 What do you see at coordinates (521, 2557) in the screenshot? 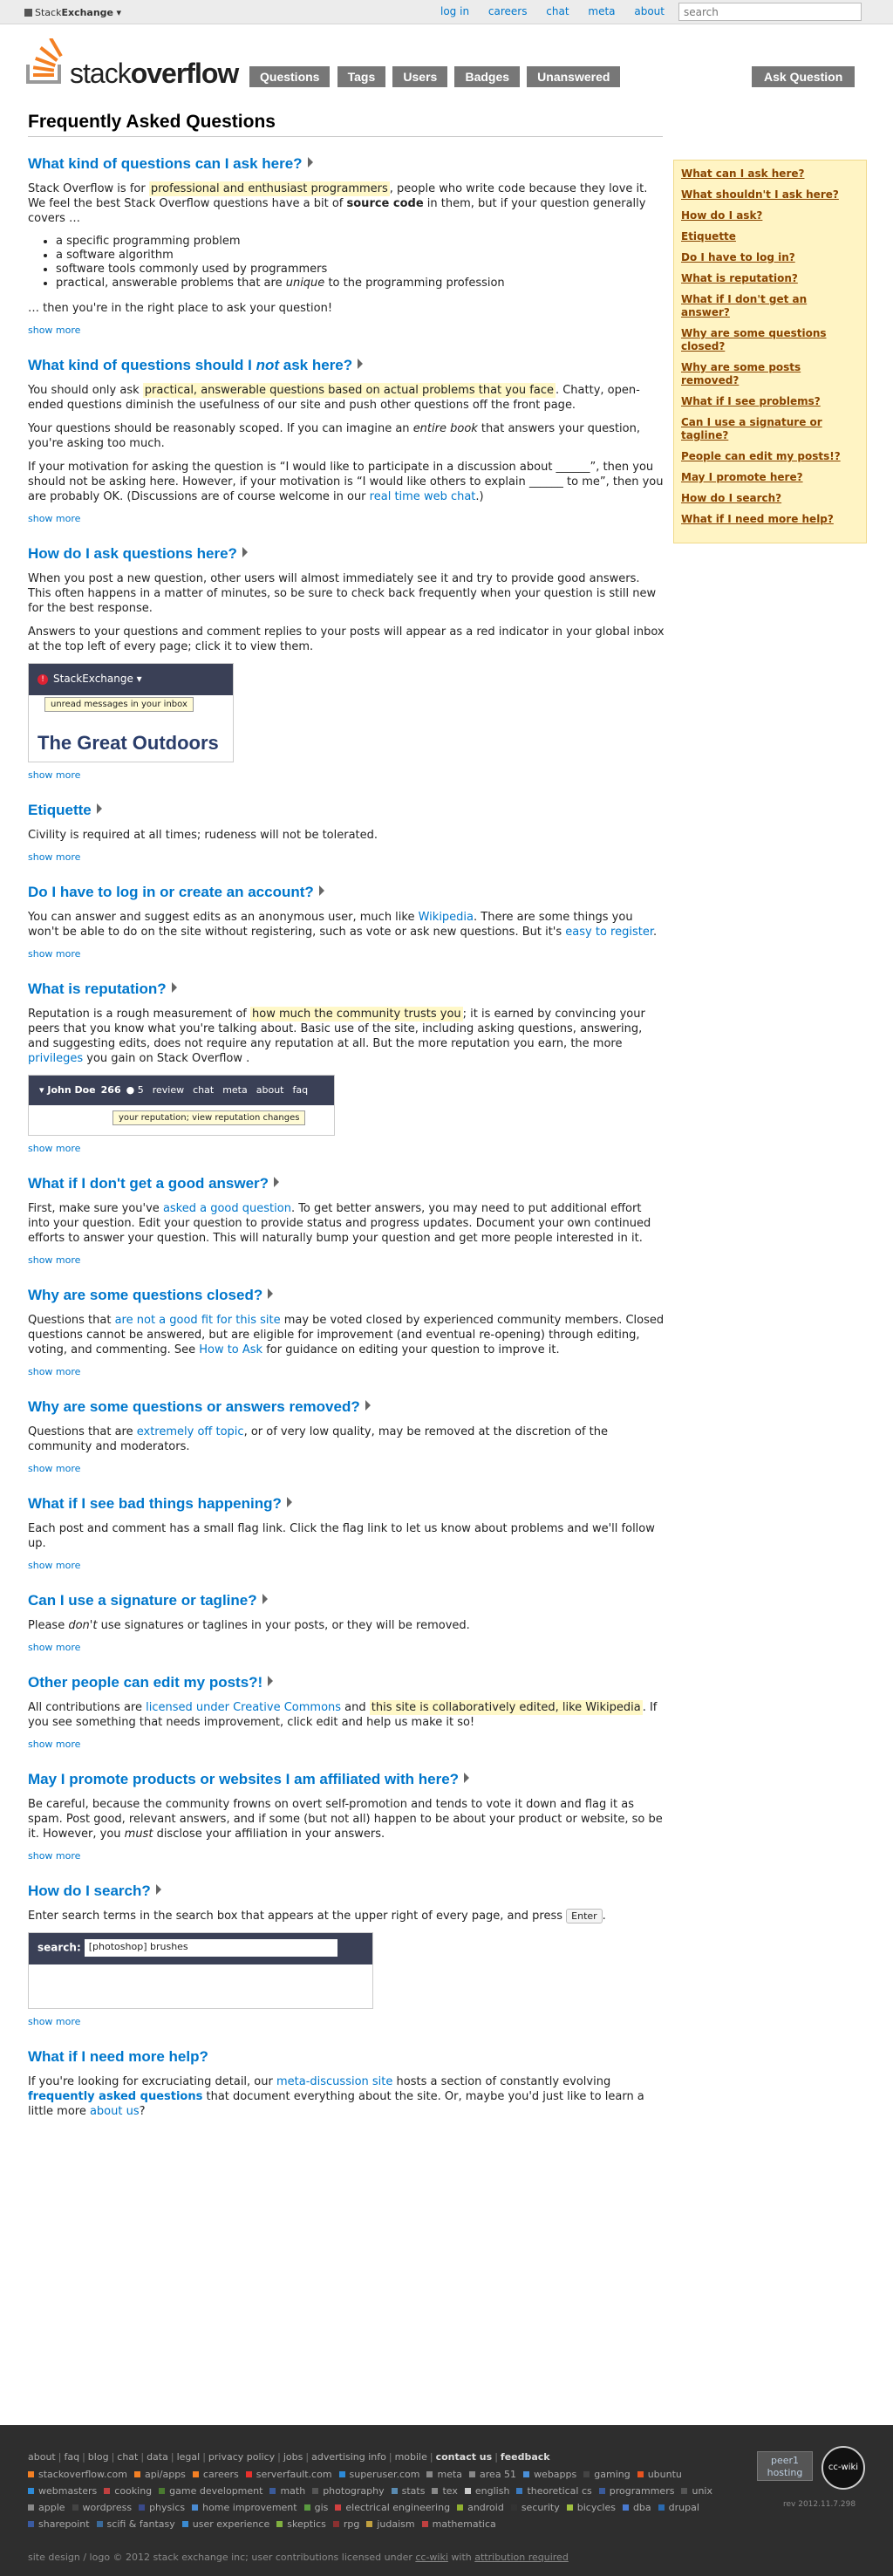
I see `attribution-link: attribution required` at bounding box center [521, 2557].